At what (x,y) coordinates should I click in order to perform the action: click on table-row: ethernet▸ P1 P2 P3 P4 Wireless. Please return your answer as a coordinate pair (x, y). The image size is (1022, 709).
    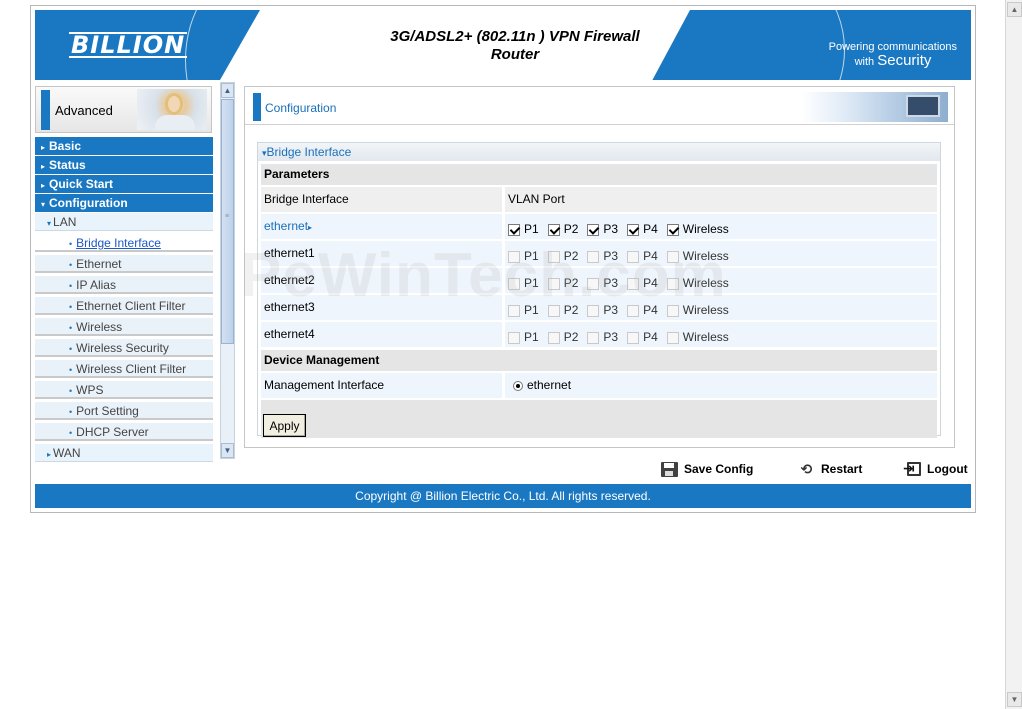
    Looking at the image, I should click on (599, 226).